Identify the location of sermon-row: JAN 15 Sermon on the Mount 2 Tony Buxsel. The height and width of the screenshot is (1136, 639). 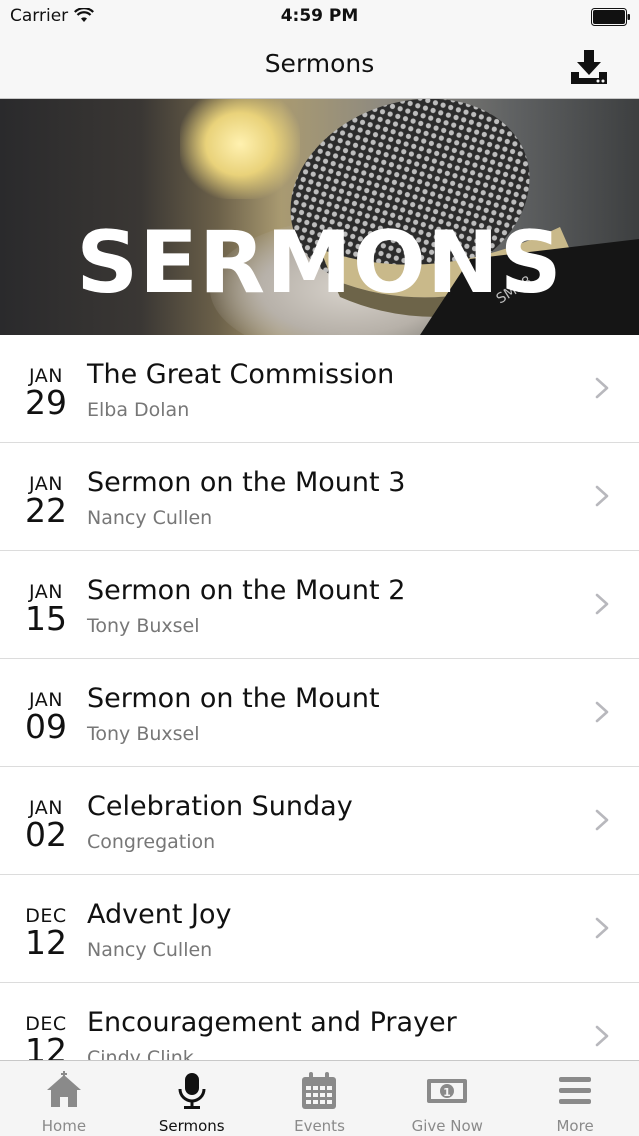
(319, 605).